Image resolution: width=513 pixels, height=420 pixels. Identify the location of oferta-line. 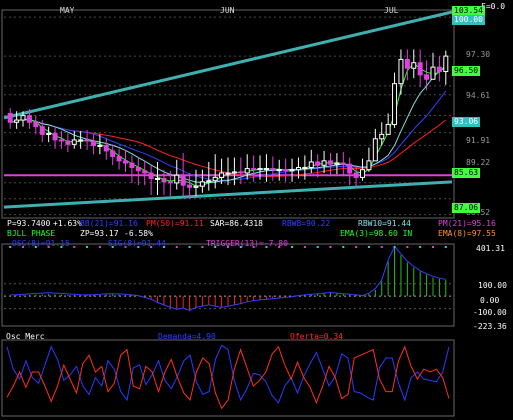
(228, 377).